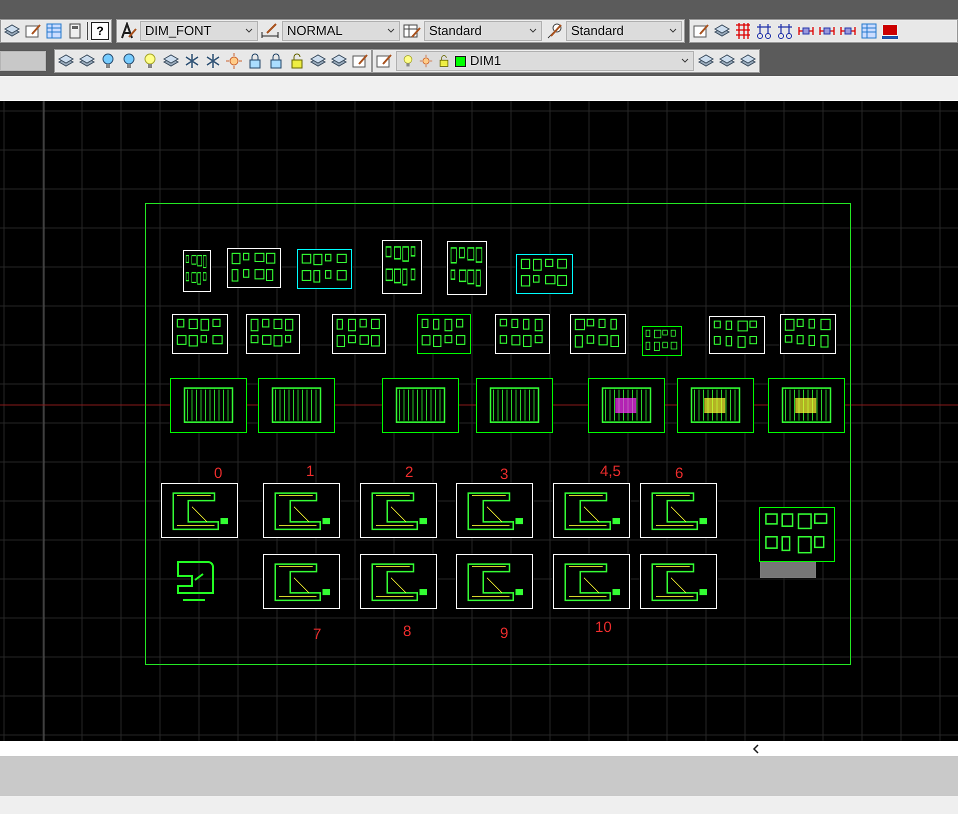  What do you see at coordinates (199, 31) in the screenshot?
I see `text-style-dropdown: DIM_FONT` at bounding box center [199, 31].